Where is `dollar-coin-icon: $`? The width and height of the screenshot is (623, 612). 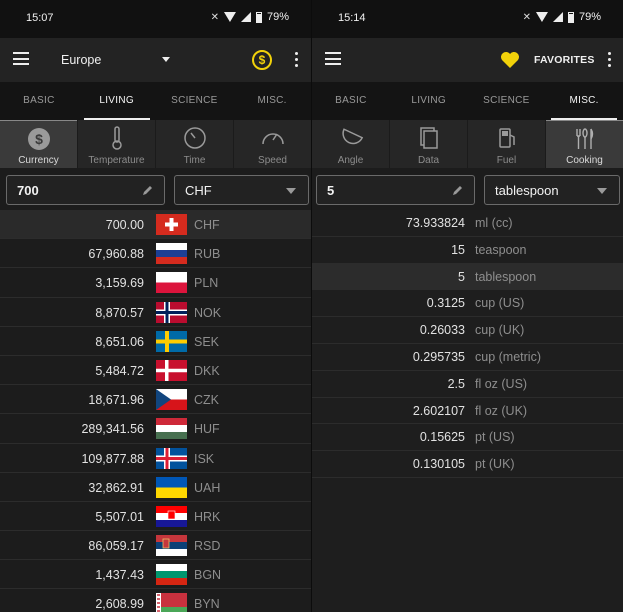
dollar-coin-icon: $ is located at coordinates (38, 139).